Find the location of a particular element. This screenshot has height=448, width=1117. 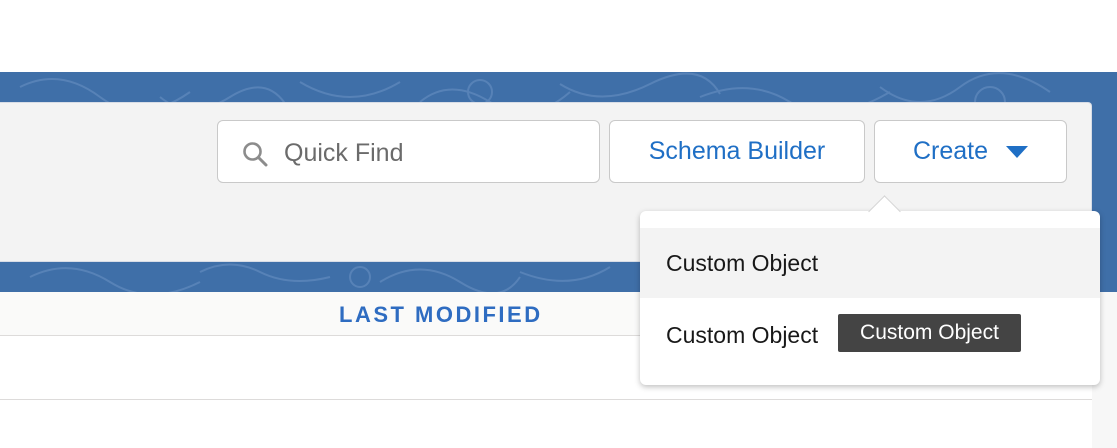

quick-find-box is located at coordinates (408, 151).